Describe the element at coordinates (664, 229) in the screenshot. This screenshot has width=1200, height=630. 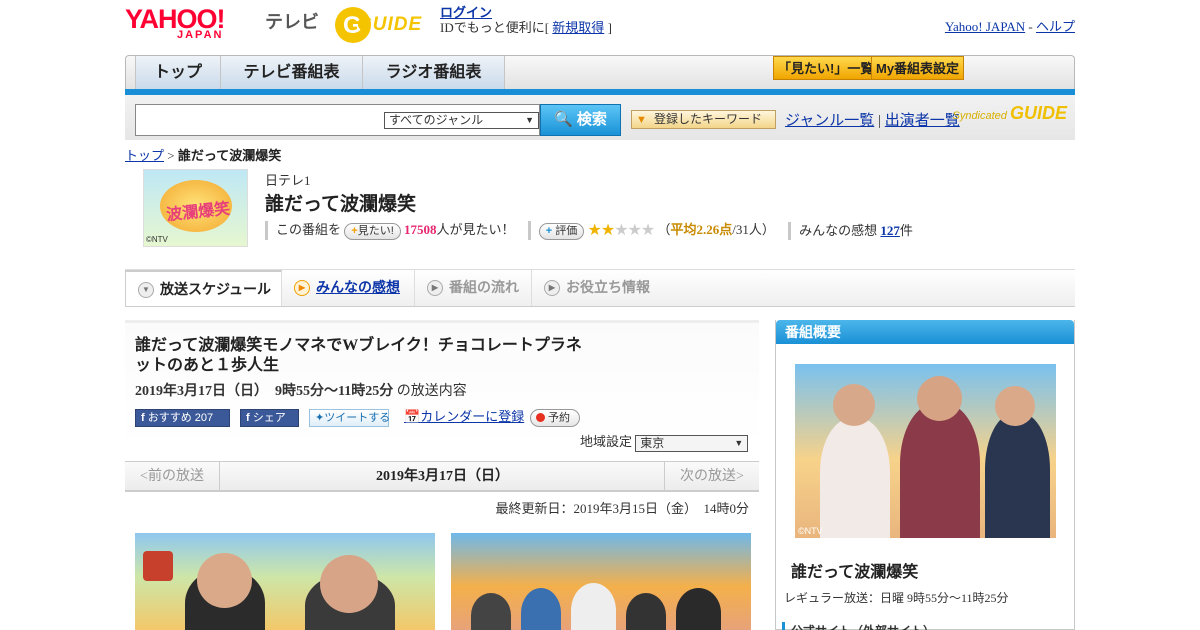
I see `avg-open: （` at that location.